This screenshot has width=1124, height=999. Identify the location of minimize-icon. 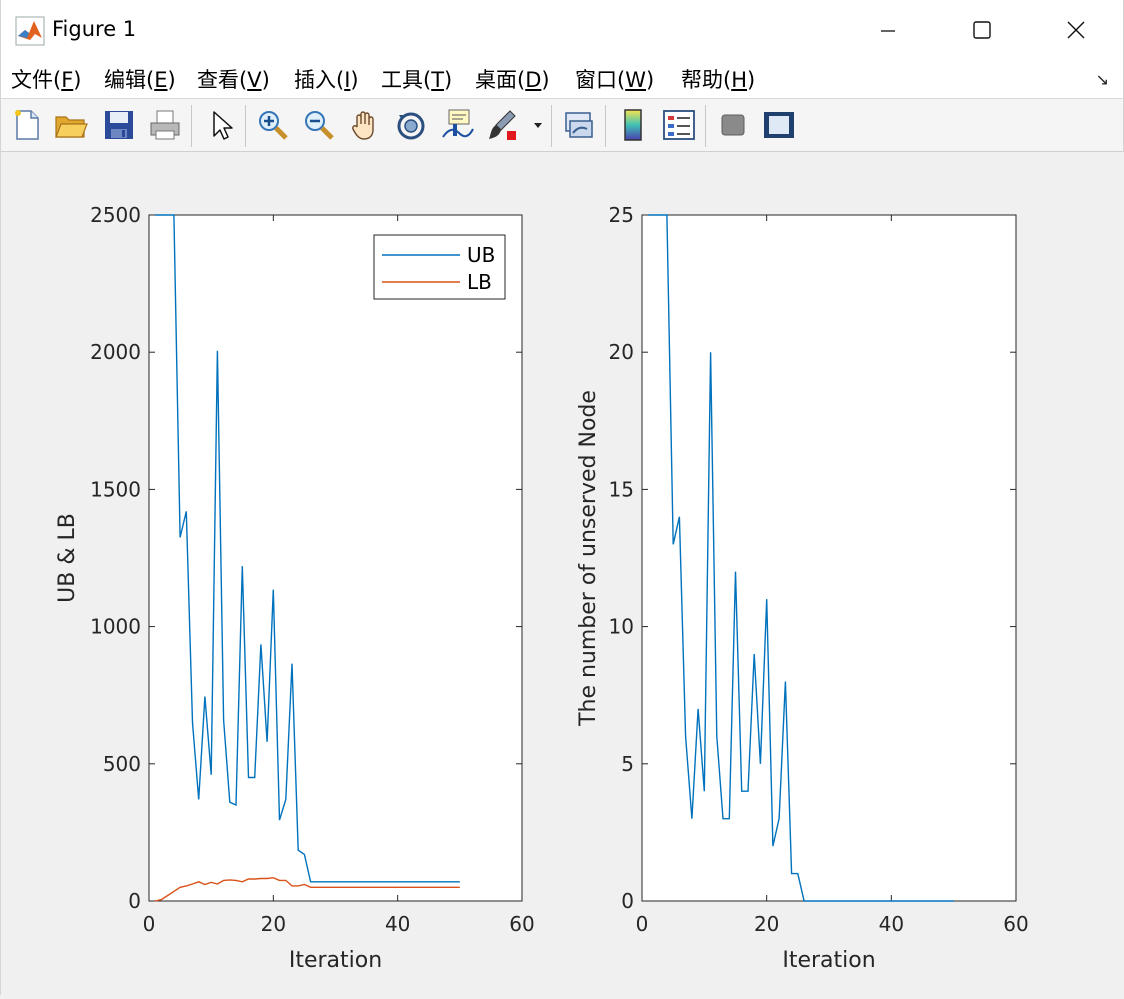
(888, 31).